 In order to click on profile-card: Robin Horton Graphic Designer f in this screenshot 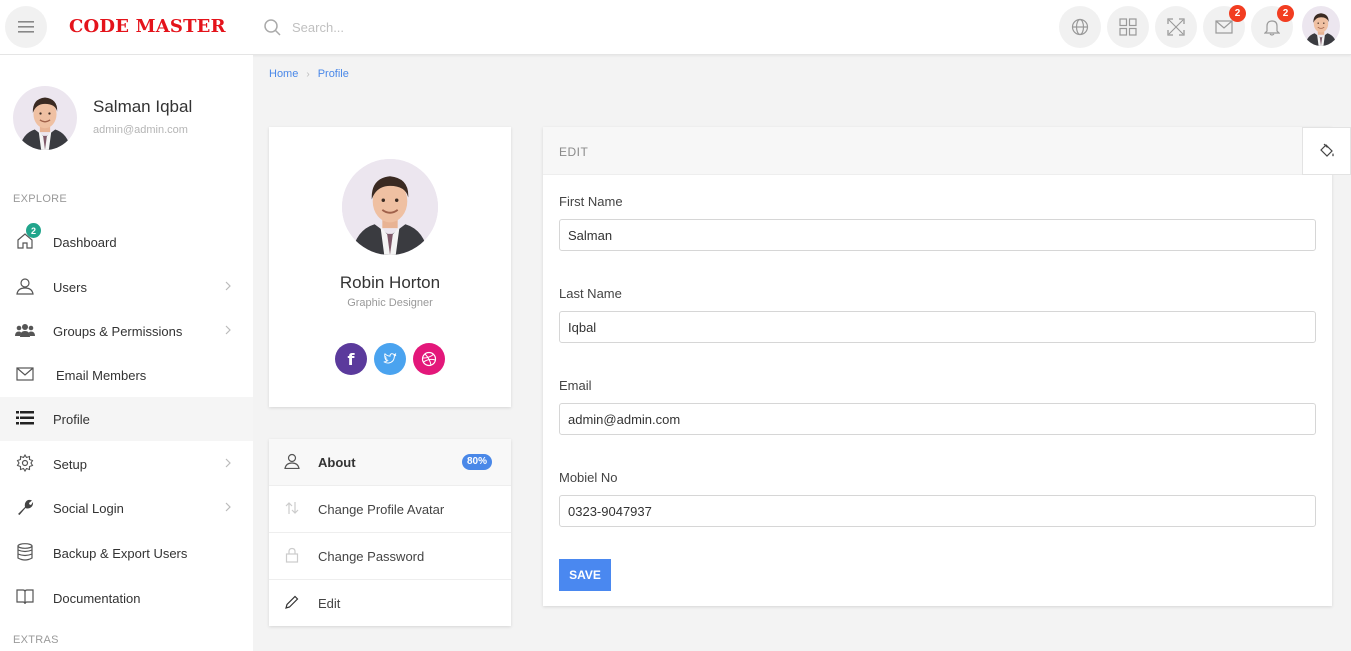, I will do `click(390, 267)`.